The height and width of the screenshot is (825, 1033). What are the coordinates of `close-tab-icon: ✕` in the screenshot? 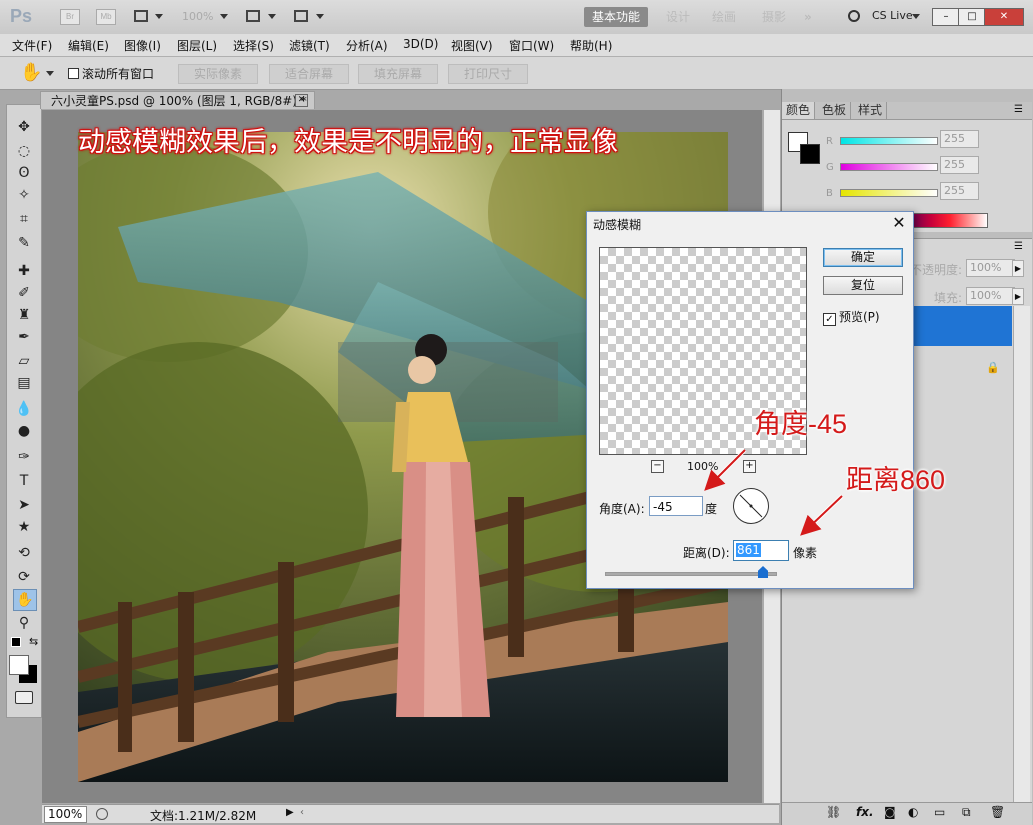 It's located at (301, 100).